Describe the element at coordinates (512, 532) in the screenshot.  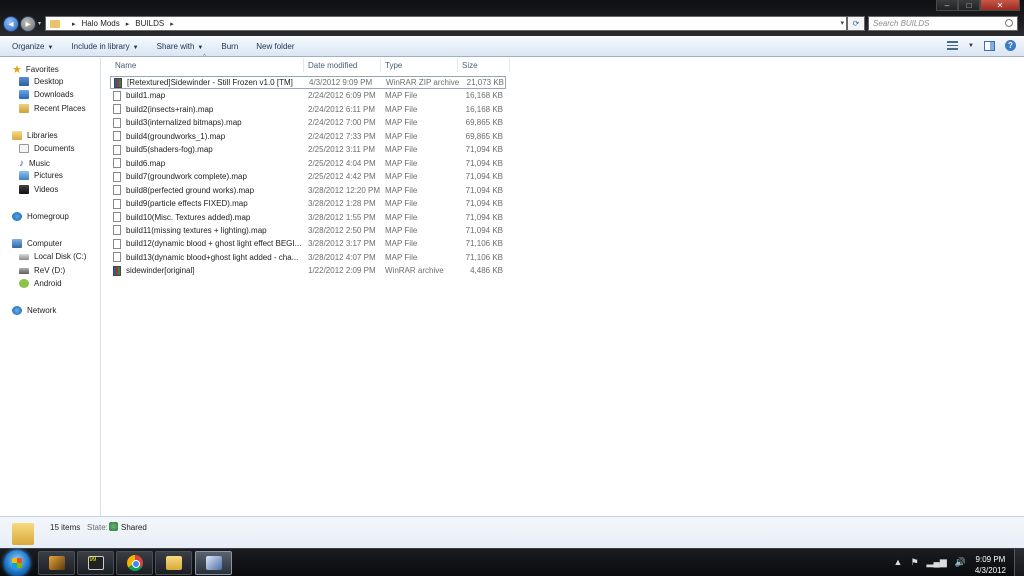
I see `details-pane: 15 items State: Shared` at that location.